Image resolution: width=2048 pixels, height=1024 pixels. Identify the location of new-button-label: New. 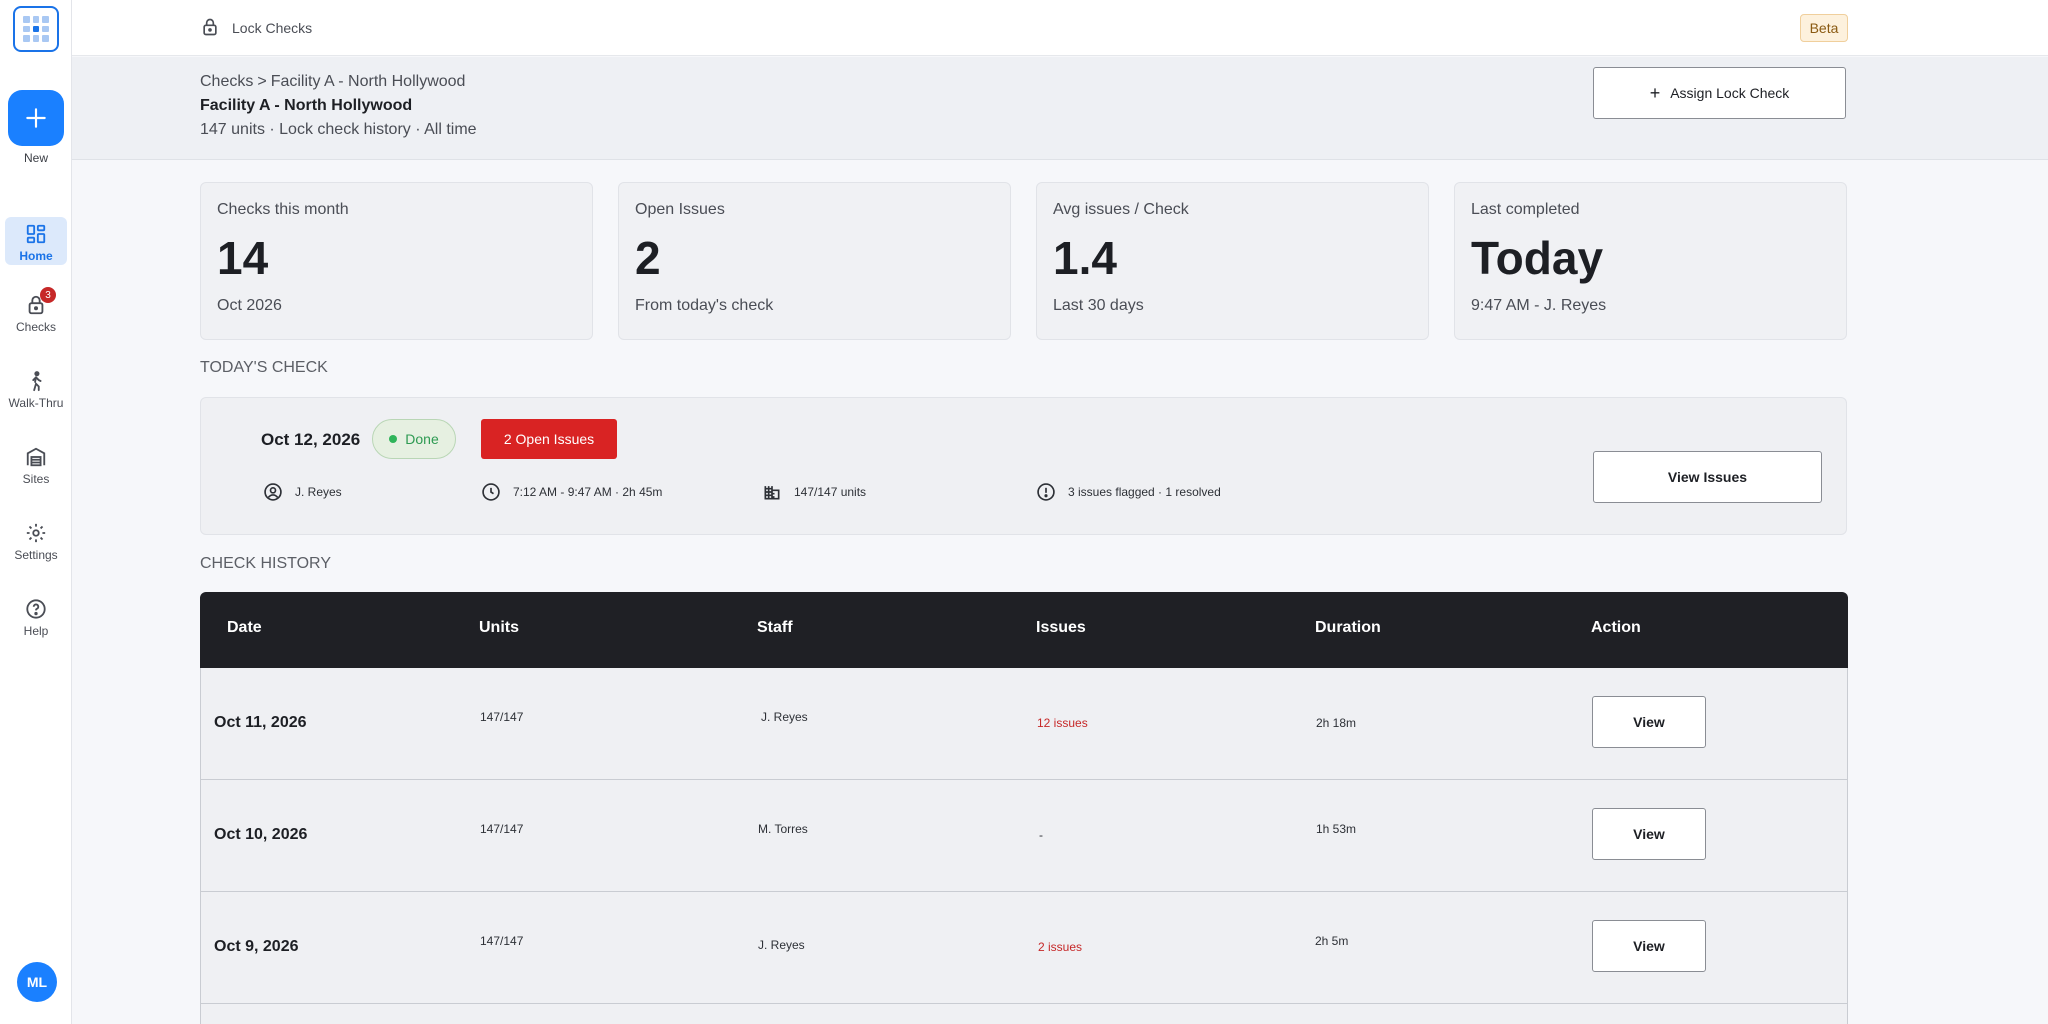
(35, 158).